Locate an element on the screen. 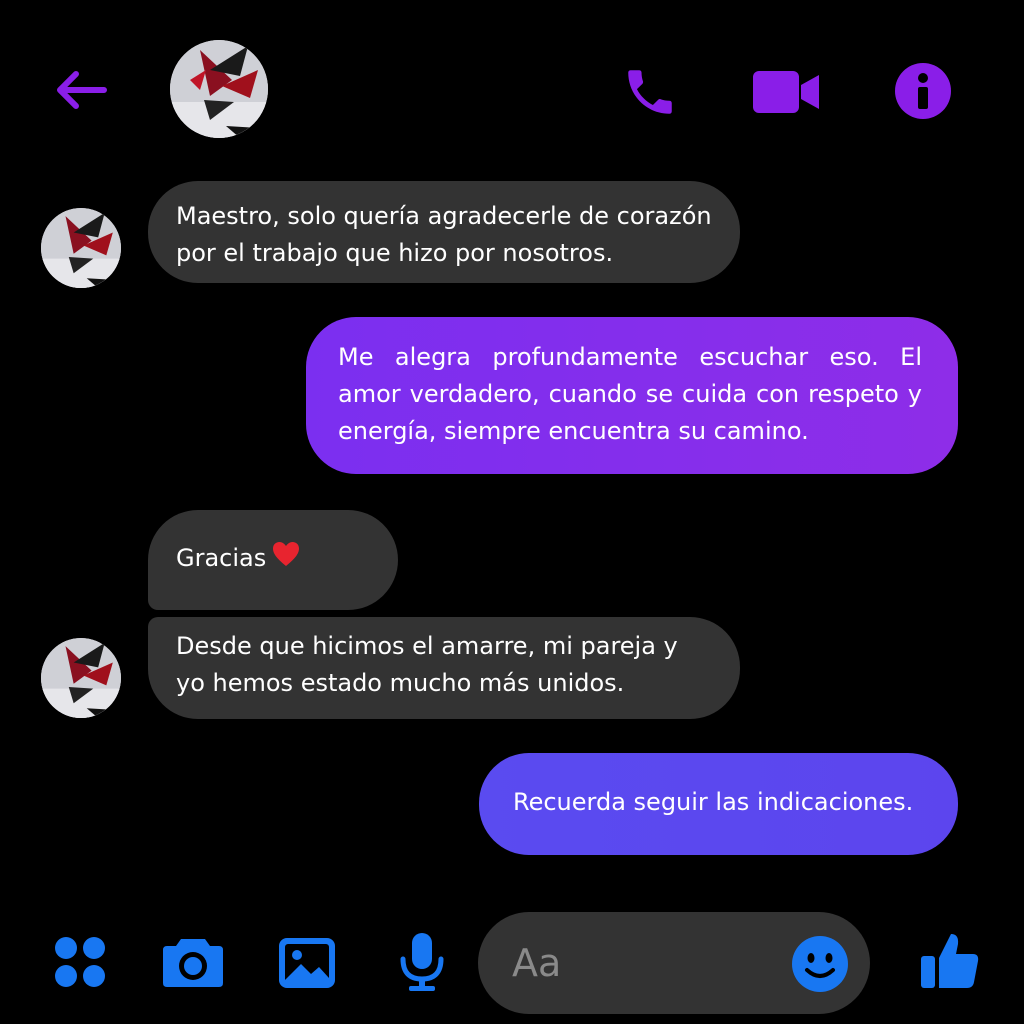  gallery-icon is located at coordinates (307, 963).